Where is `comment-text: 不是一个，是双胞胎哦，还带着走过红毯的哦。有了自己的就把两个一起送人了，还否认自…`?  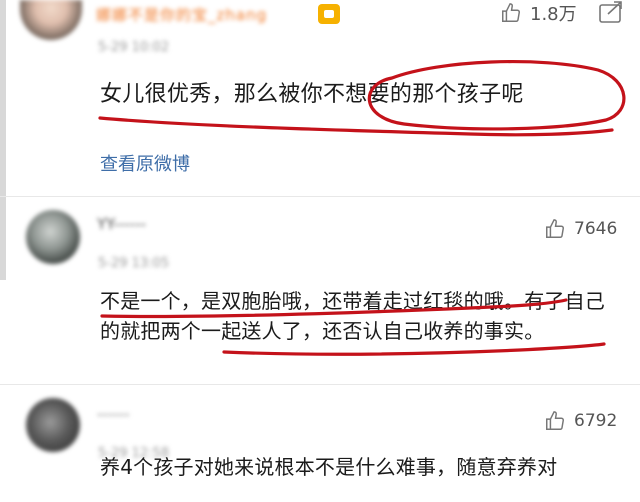 comment-text: 不是一个，是双胞胎哦，还带着走过红毯的哦。有了自己的就把两个一起送人了，还否认自… is located at coordinates (352, 316).